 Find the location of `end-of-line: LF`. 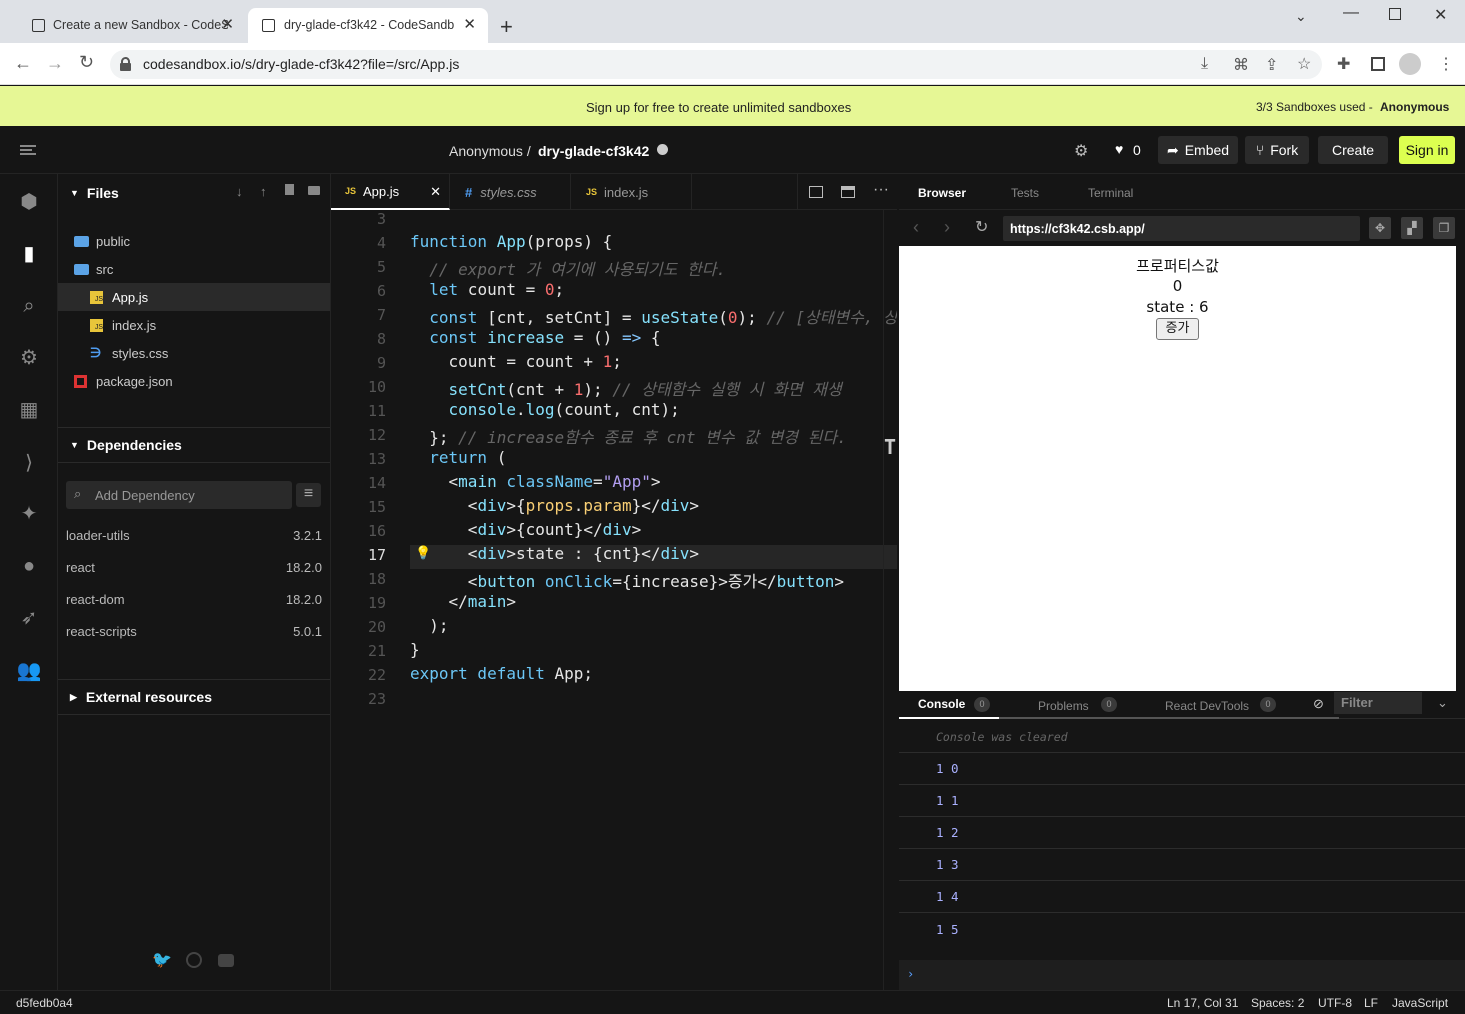

end-of-line: LF is located at coordinates (1371, 1003).